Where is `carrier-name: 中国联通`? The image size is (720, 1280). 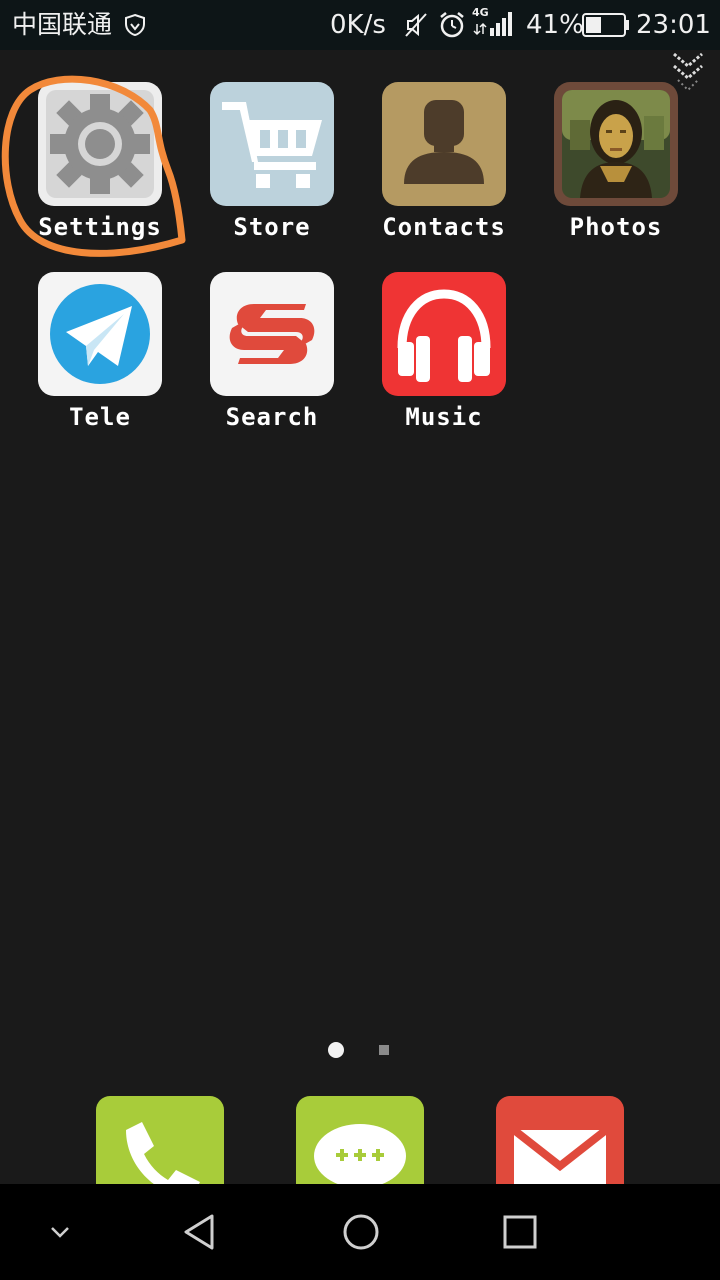 carrier-name: 中国联通 is located at coordinates (62, 24).